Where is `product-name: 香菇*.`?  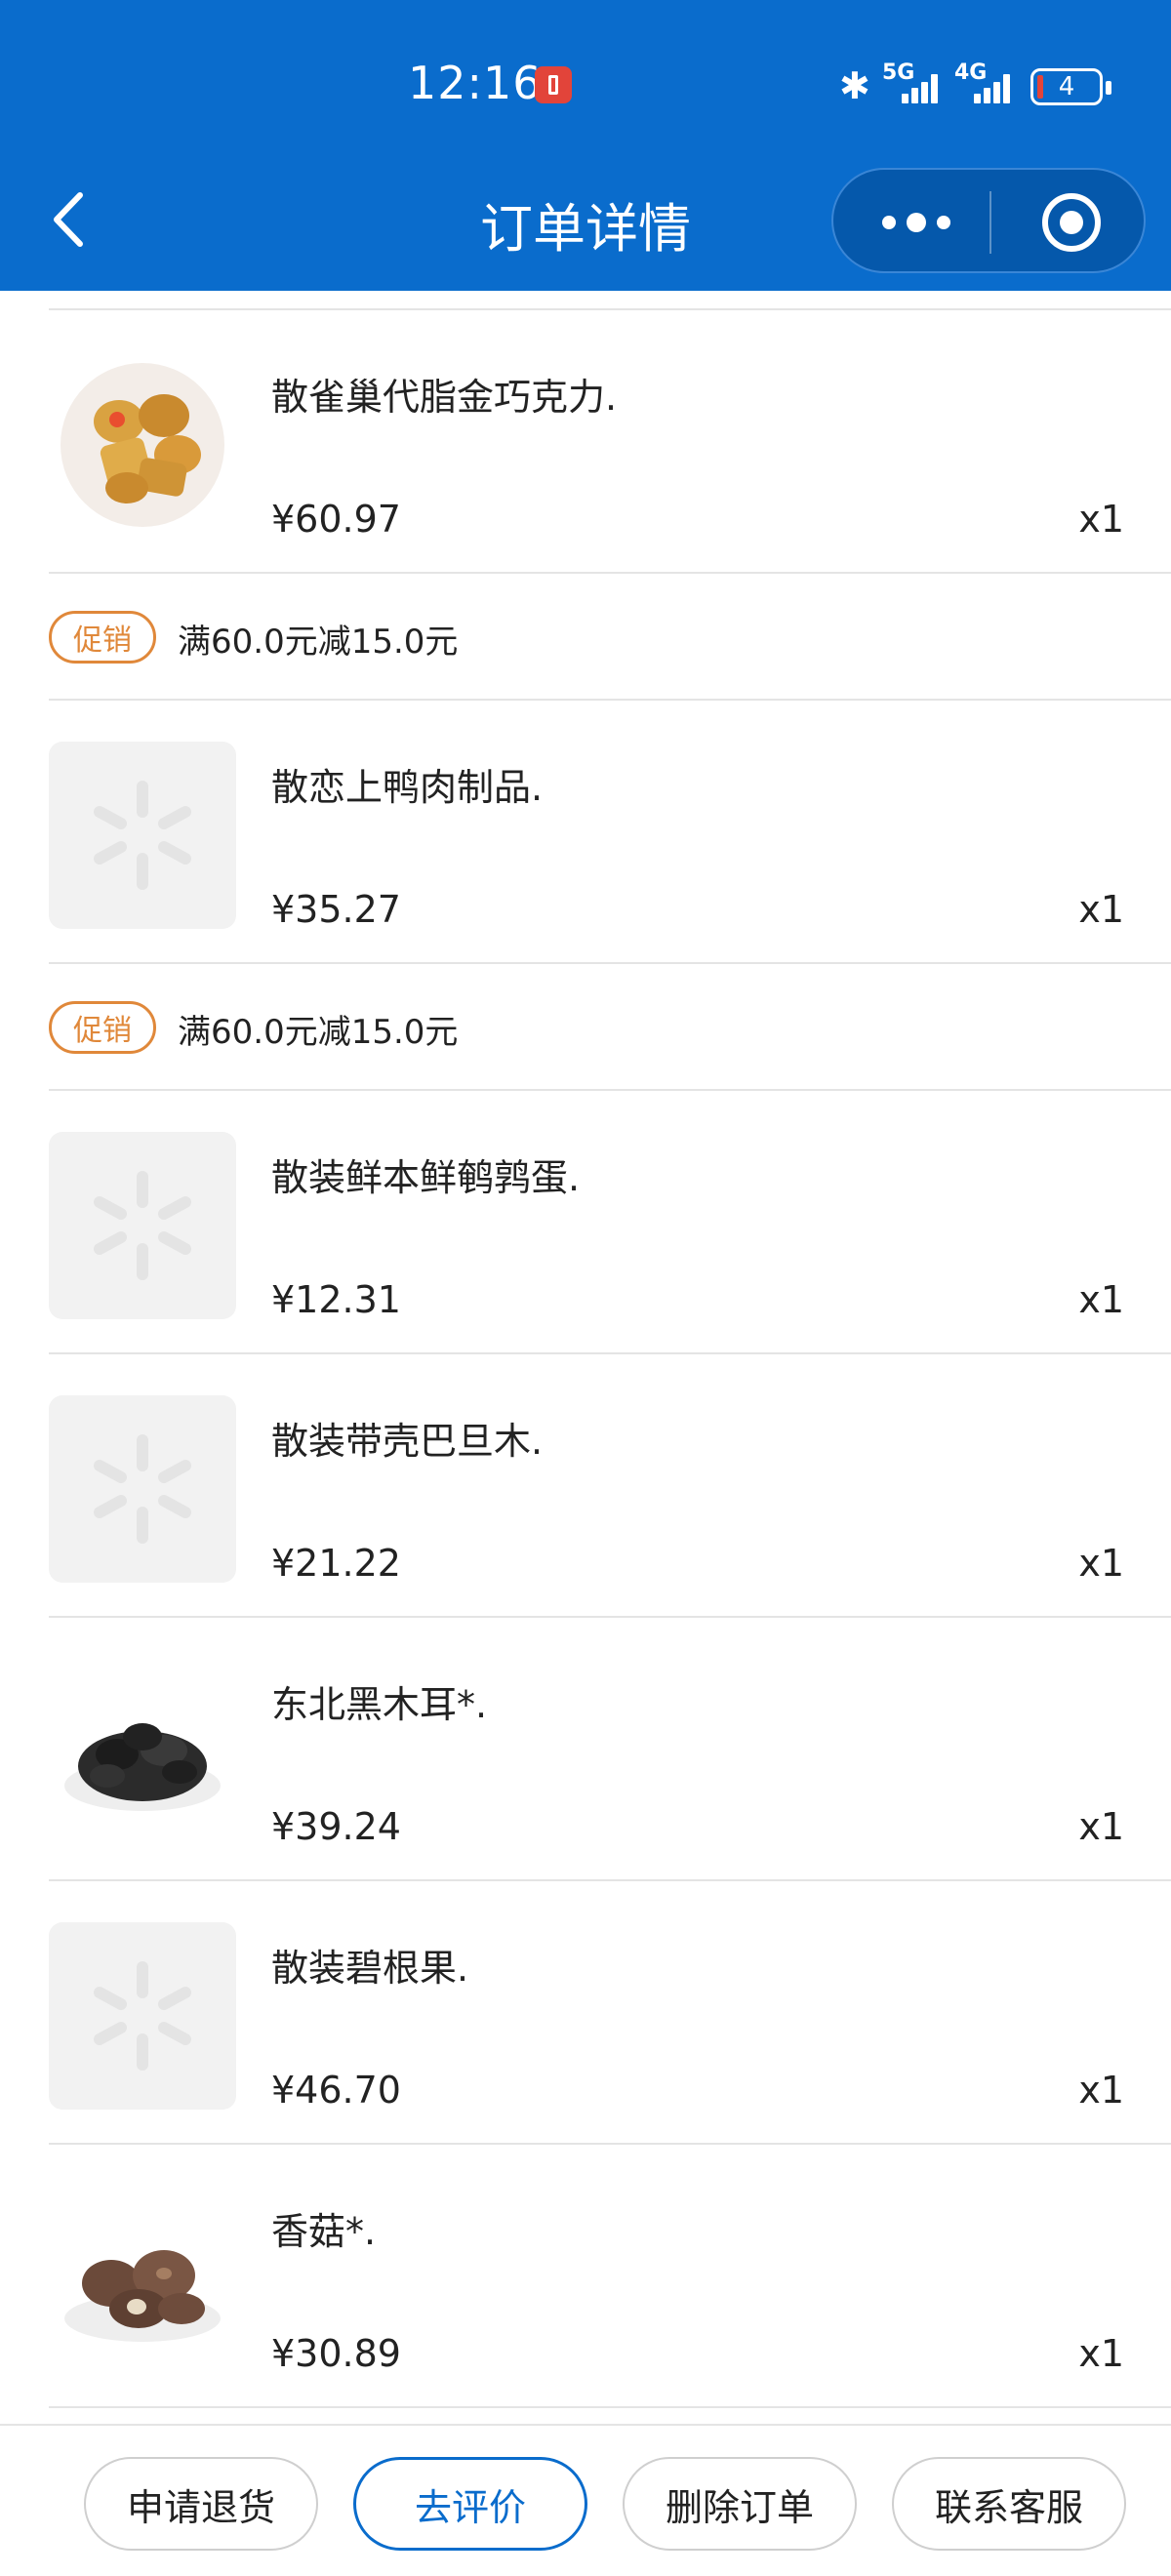 product-name: 香菇*. is located at coordinates (324, 2231).